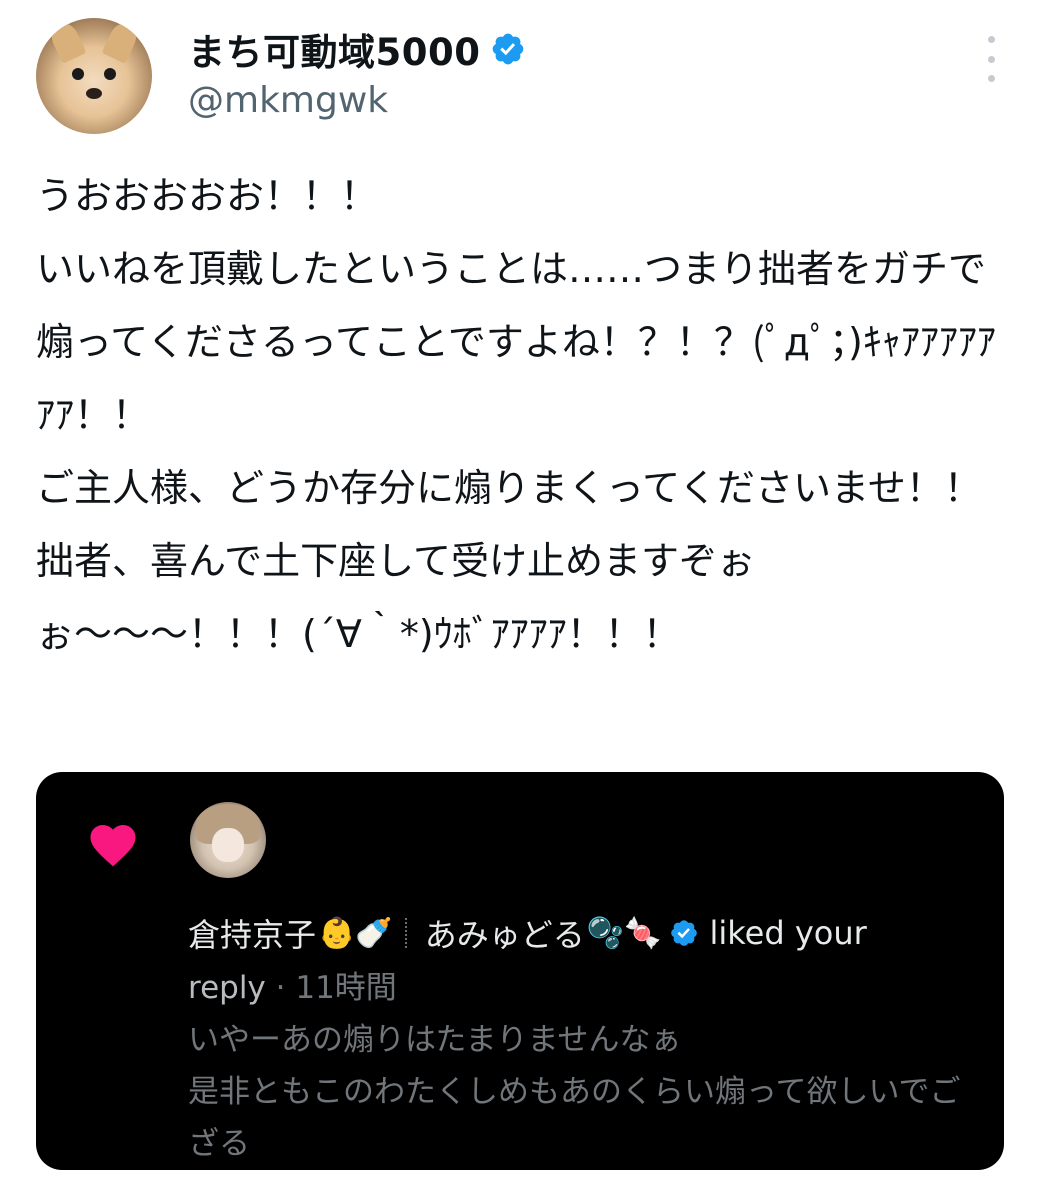 This screenshot has height=1200, width=1040. What do you see at coordinates (252, 935) in the screenshot?
I see `liker-name: 倉持京子` at bounding box center [252, 935].